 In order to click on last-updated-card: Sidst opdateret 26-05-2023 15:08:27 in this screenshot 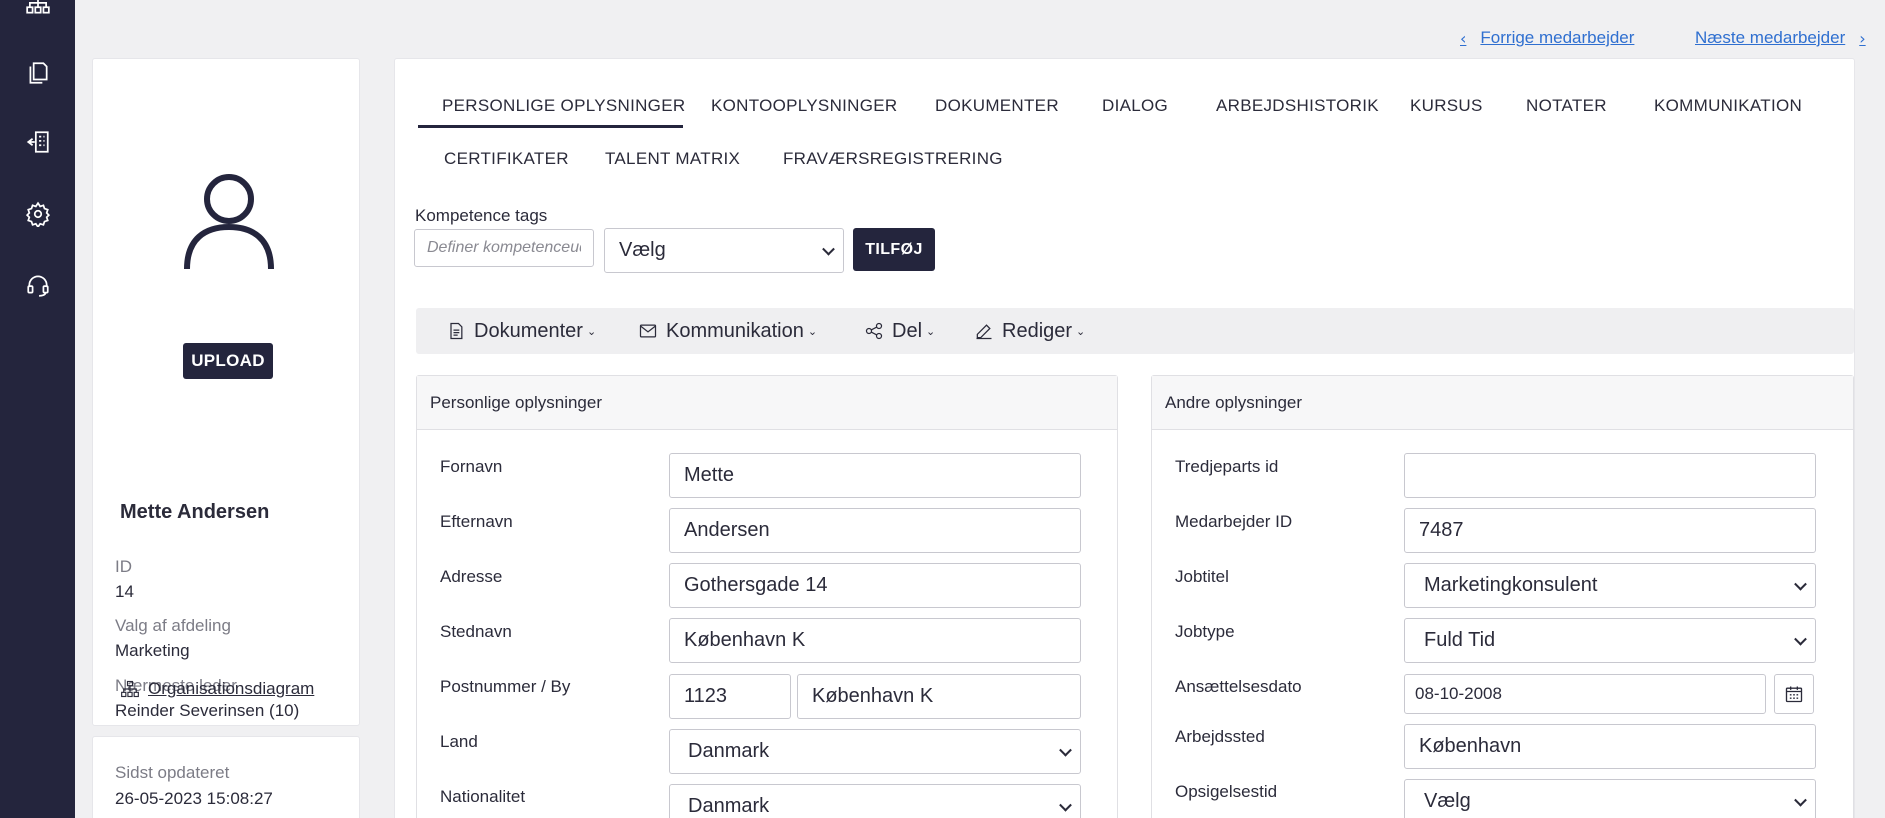, I will do `click(226, 777)`.